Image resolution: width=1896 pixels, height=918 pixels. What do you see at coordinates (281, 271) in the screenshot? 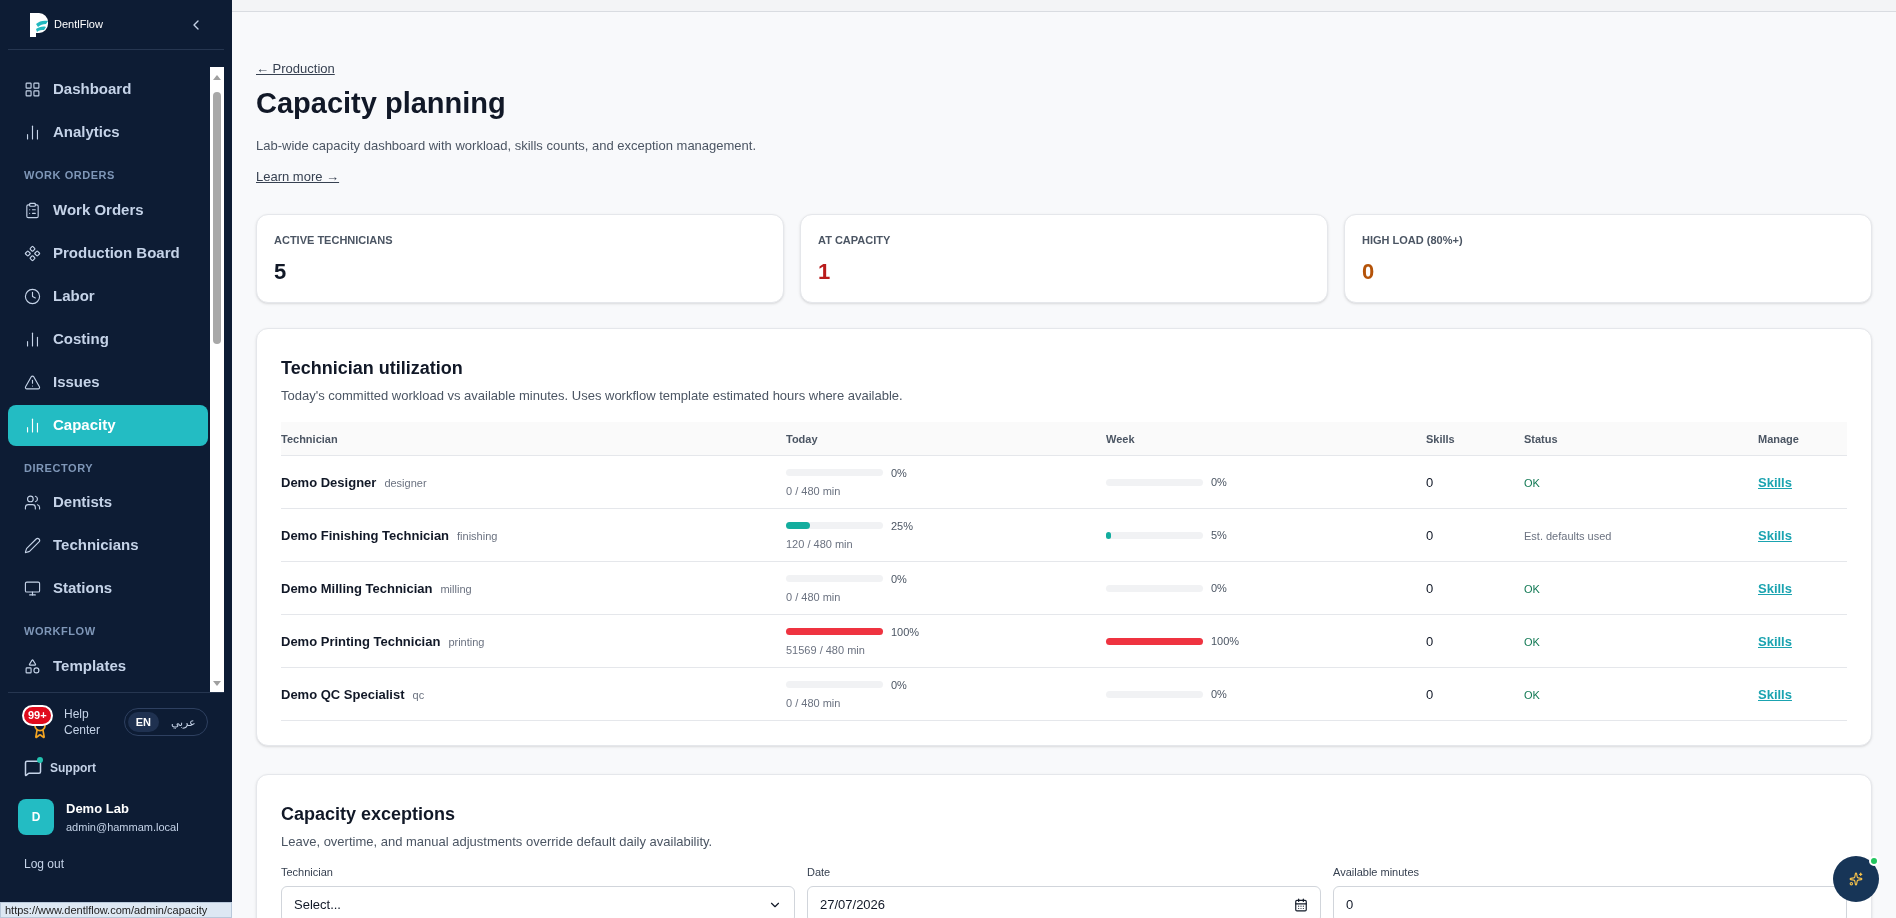
I see `stat-value: 5` at bounding box center [281, 271].